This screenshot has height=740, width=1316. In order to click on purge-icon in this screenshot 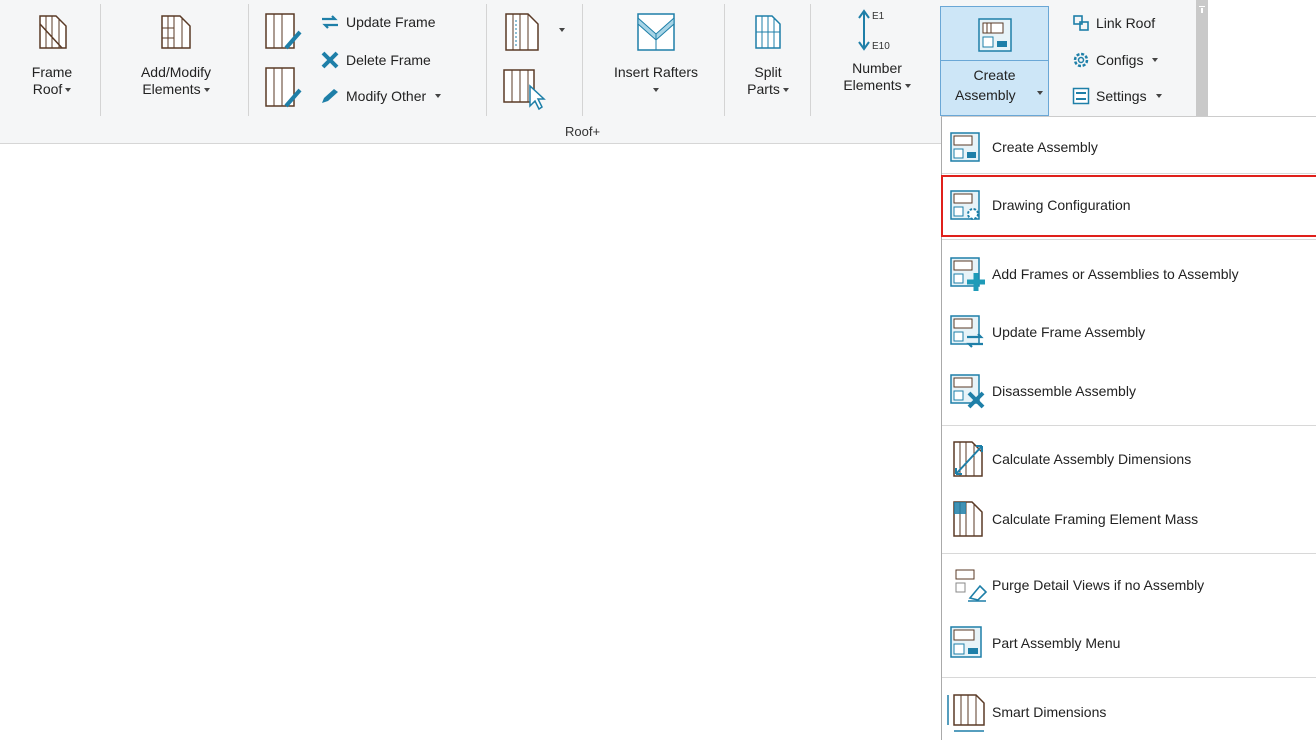, I will do `click(971, 585)`.